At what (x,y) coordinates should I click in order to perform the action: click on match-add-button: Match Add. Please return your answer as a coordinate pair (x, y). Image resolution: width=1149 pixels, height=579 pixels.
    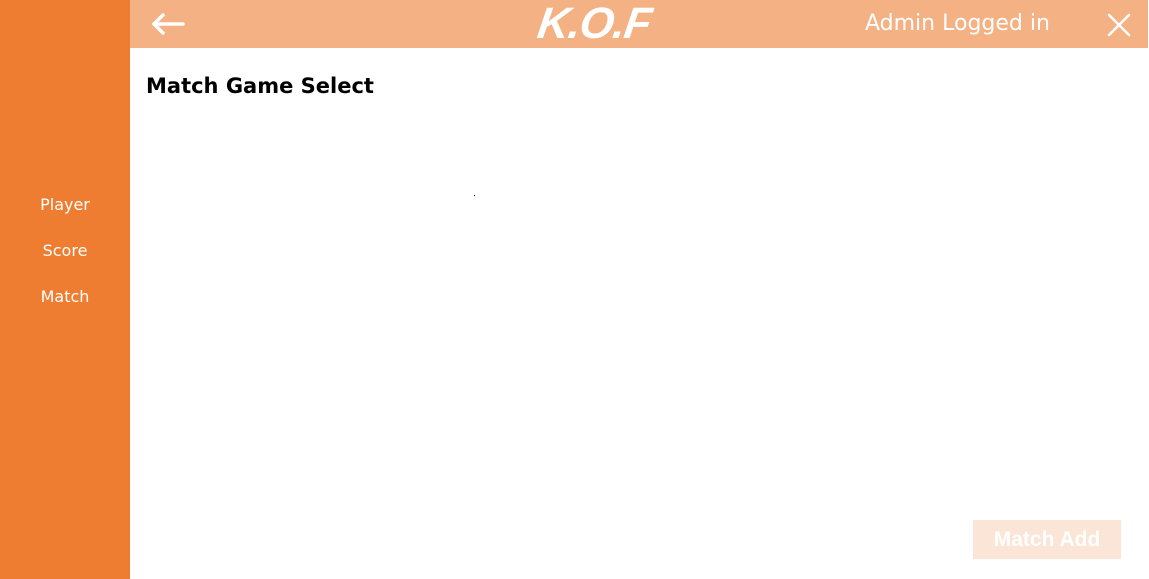
    Looking at the image, I should click on (1047, 539).